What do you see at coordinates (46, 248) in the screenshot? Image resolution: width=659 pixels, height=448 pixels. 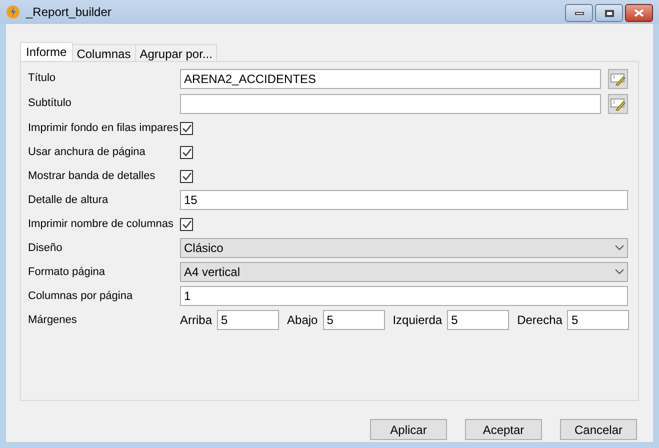 I see `field-label: Diseño` at bounding box center [46, 248].